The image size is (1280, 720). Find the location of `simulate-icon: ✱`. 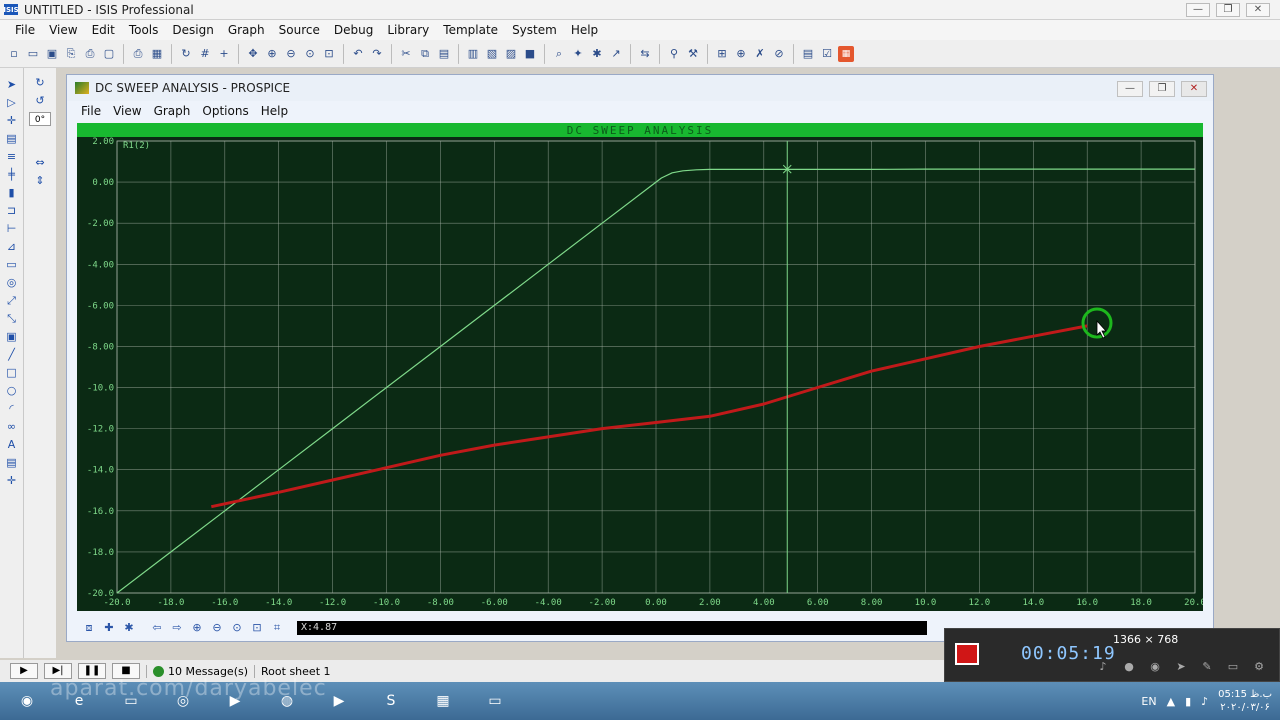

simulate-icon: ✱ is located at coordinates (129, 628).